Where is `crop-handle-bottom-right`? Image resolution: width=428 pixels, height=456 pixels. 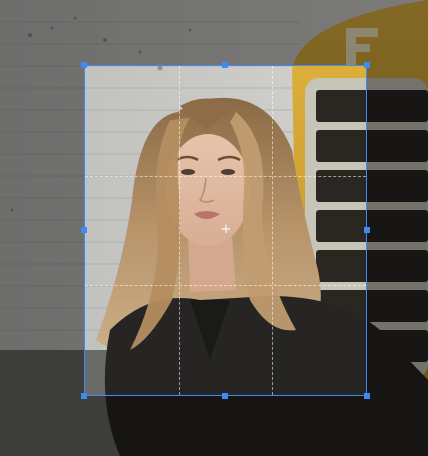 crop-handle-bottom-right is located at coordinates (367, 396).